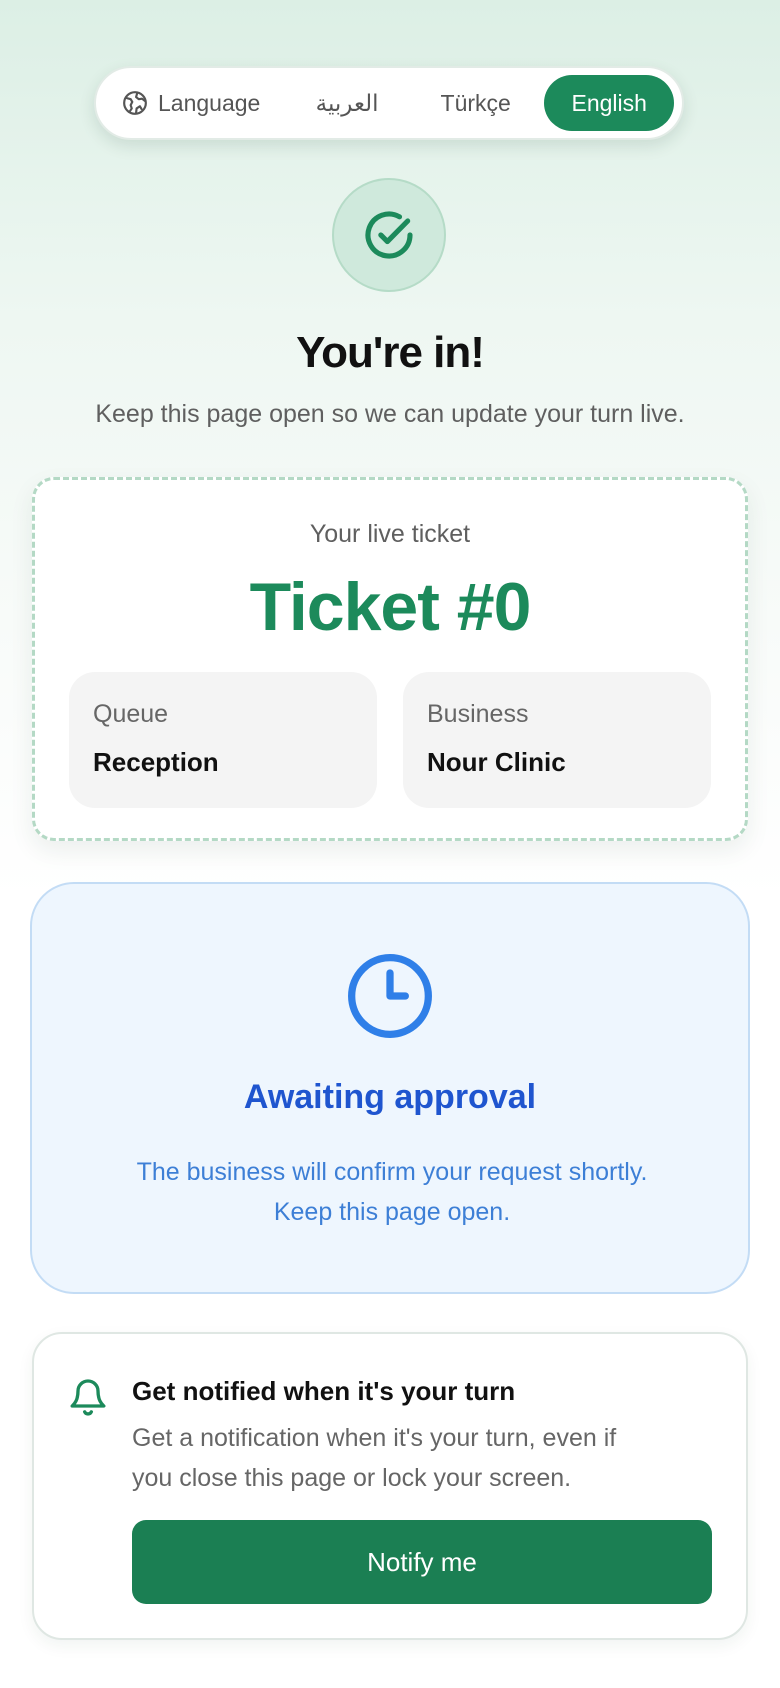 The image size is (780, 1688). I want to click on notification-title: Get notified when it's your turn, so click(324, 1391).